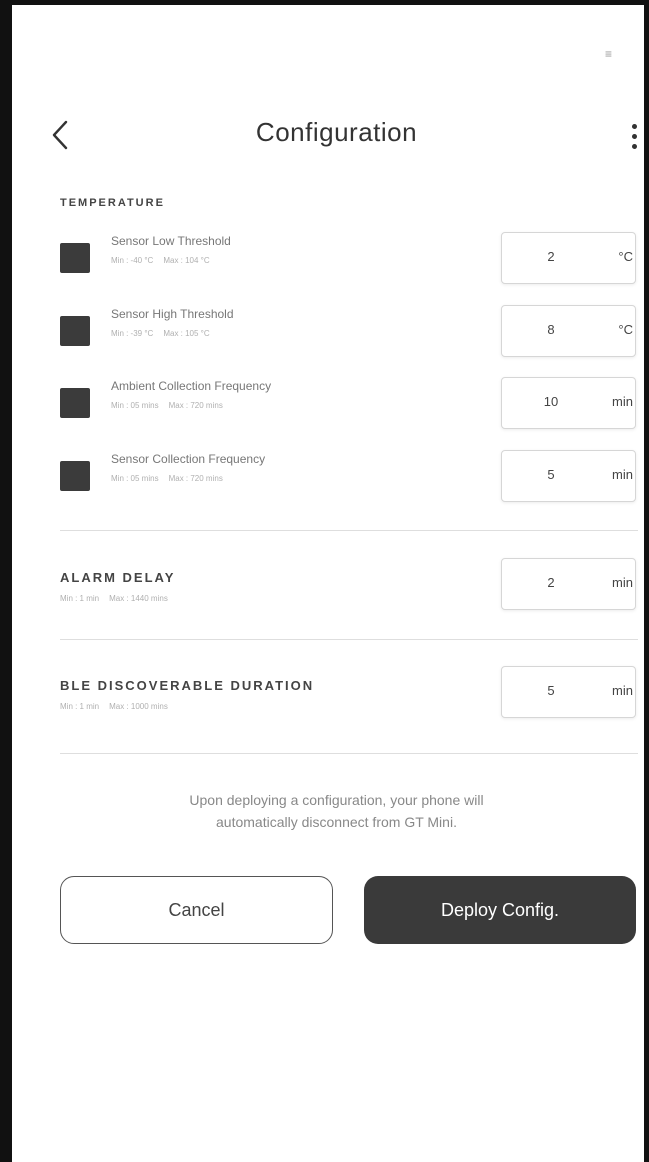  Describe the element at coordinates (196, 910) in the screenshot. I see `cancel-button: Cancel` at that location.